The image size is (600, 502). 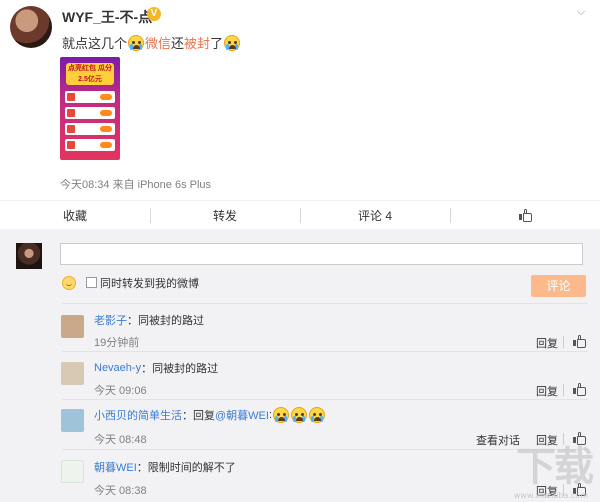 What do you see at coordinates (300, 327) in the screenshot?
I see `comment-item: 老影子 ：同被封的路过 19分钟前 回复` at bounding box center [300, 327].